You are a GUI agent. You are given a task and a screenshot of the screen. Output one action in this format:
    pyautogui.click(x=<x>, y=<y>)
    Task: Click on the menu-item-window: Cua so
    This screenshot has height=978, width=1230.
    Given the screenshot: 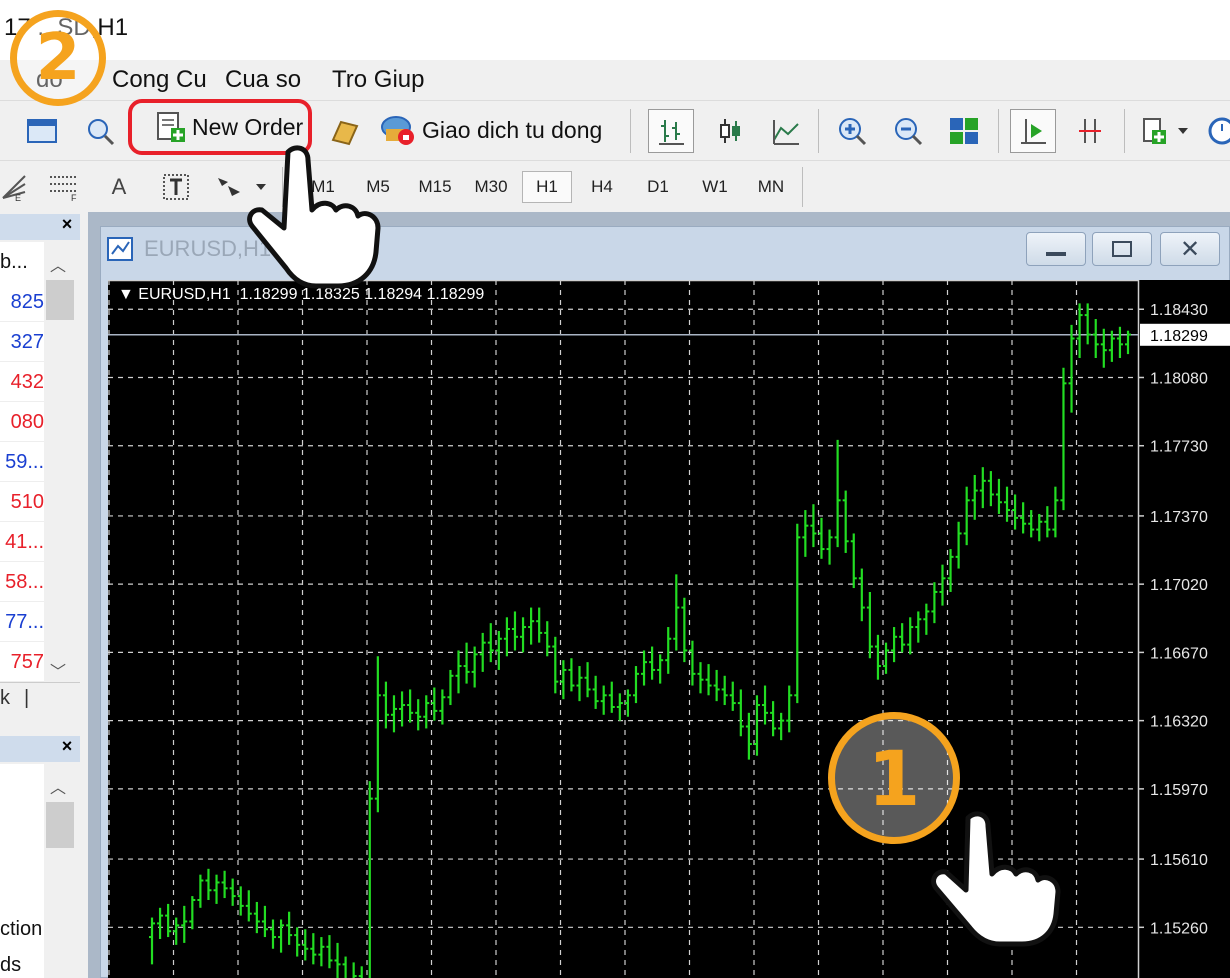 What is the action you would take?
    pyautogui.click(x=263, y=80)
    